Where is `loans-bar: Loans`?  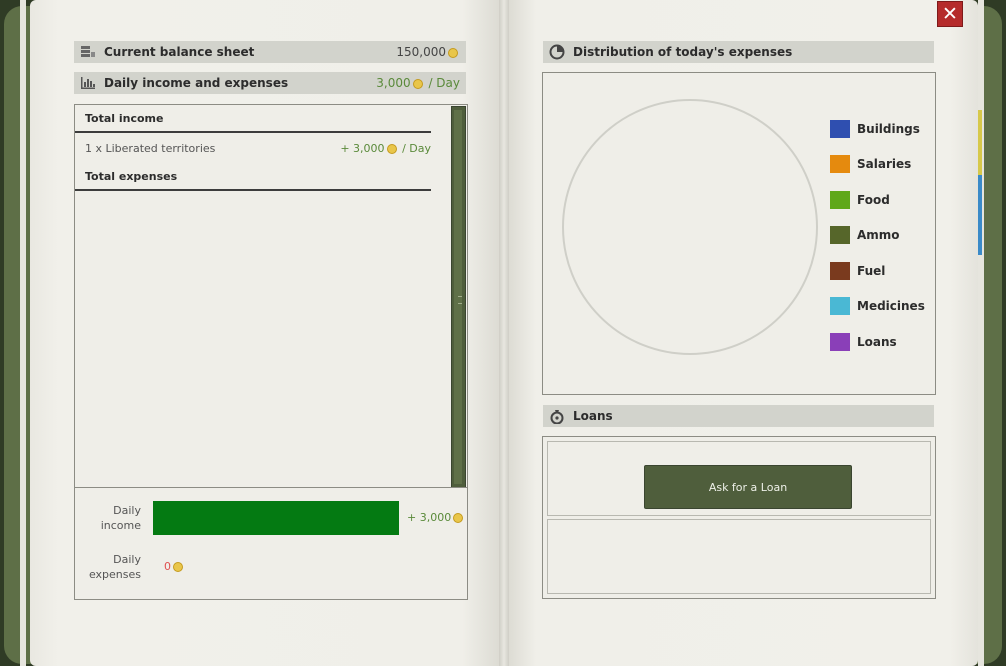 loans-bar: Loans is located at coordinates (738, 416).